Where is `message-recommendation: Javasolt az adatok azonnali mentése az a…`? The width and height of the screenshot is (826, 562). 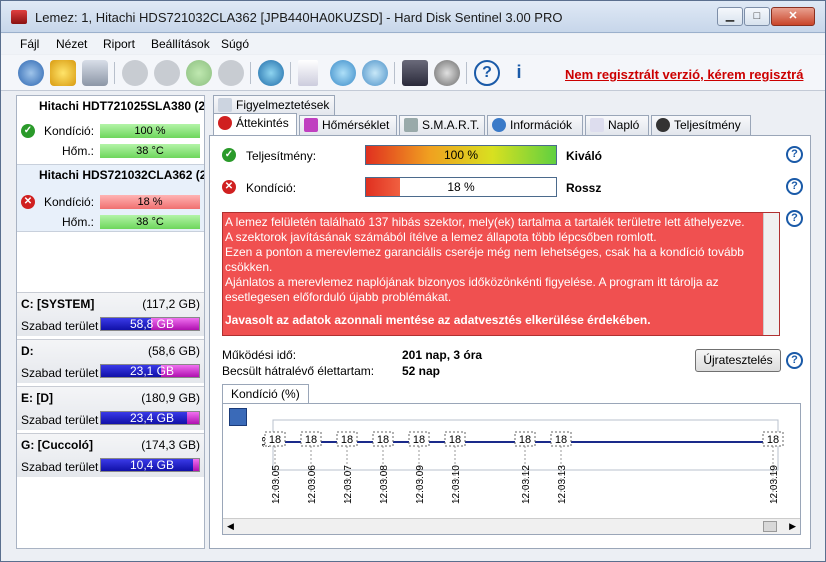
message-recommendation: Javasolt az adatok azonnali mentése az a… is located at coordinates (438, 320).